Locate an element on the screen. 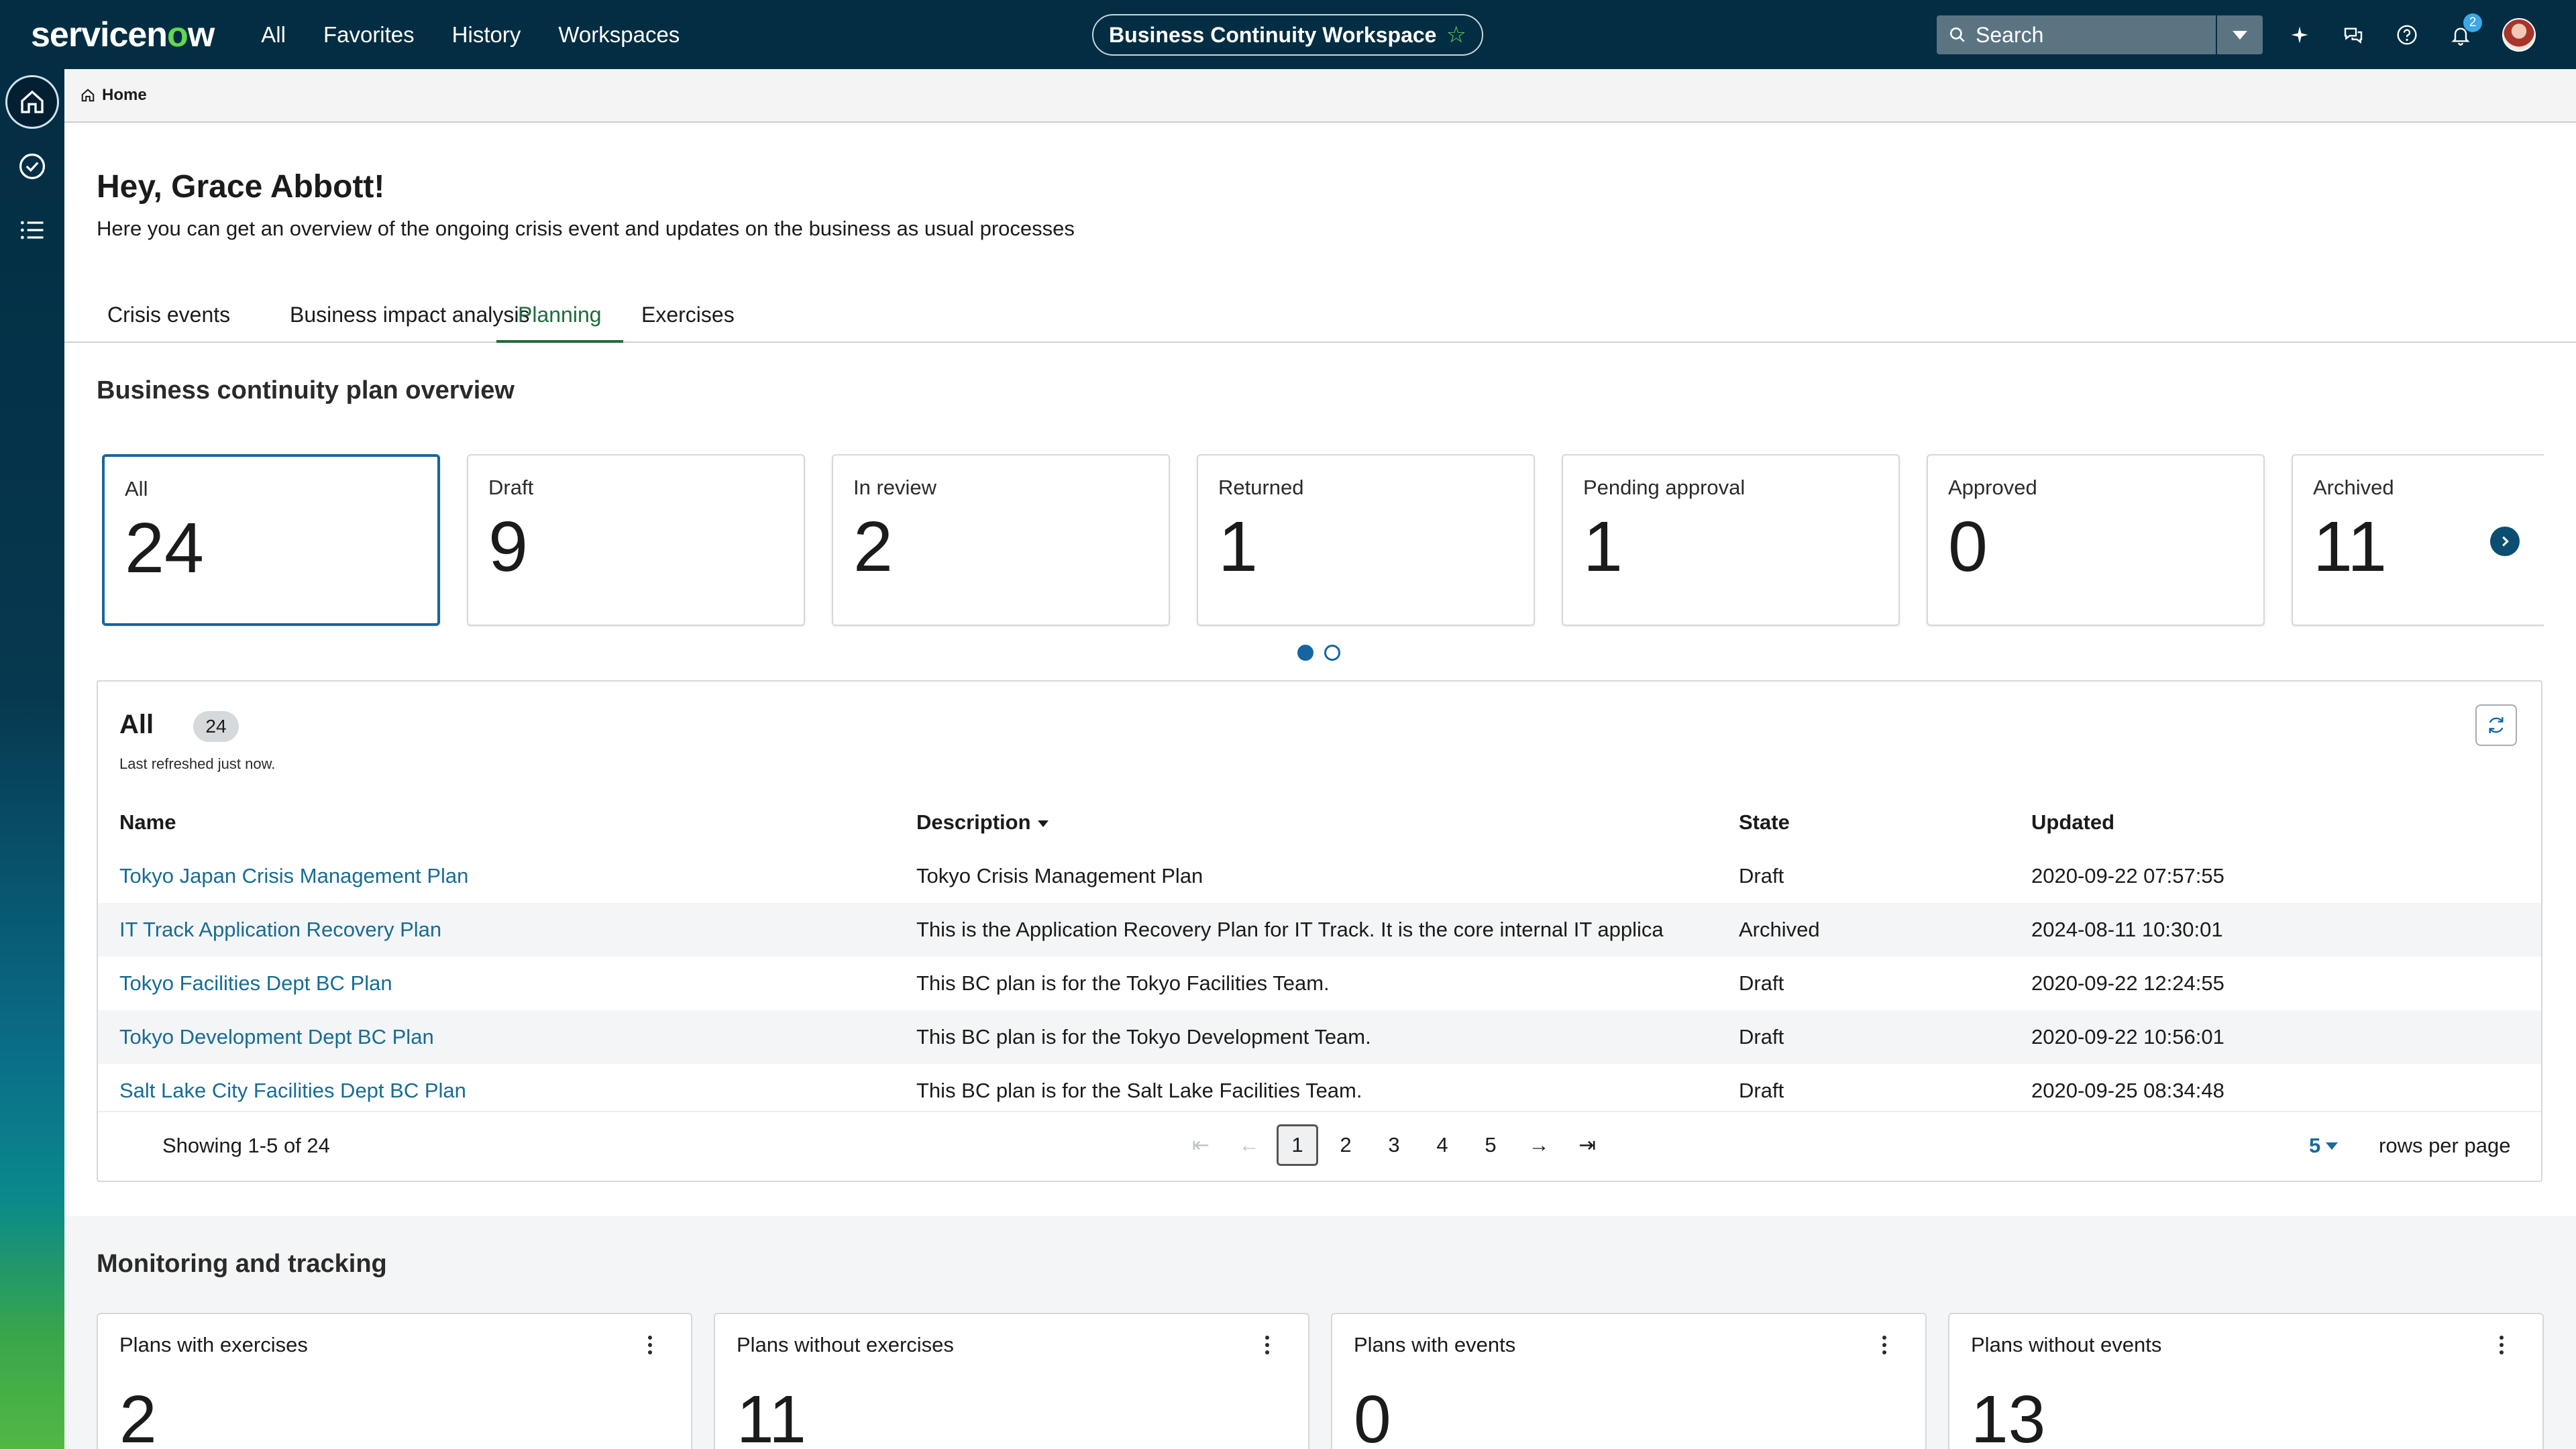 This screenshot has height=1449, width=2576. monitor-card-plans-without-exercises: Plans without exercises 11 is located at coordinates (1011, 1381).